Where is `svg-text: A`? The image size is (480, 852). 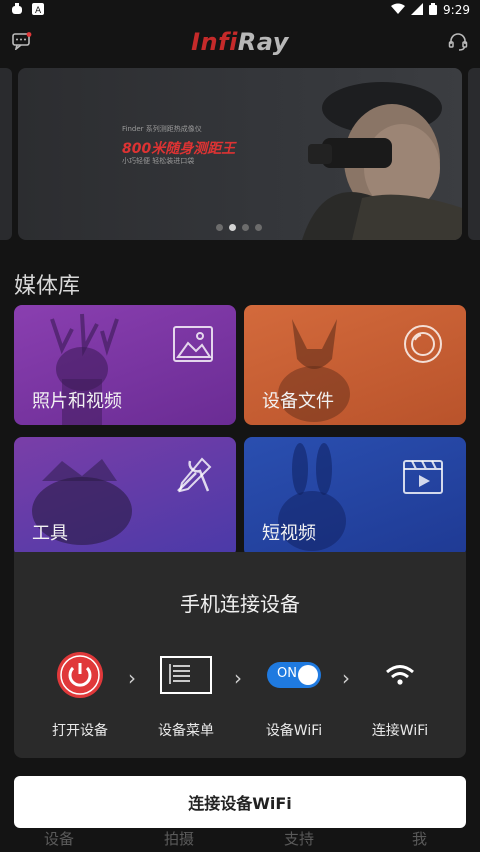
svg-text: A is located at coordinates (38, 10).